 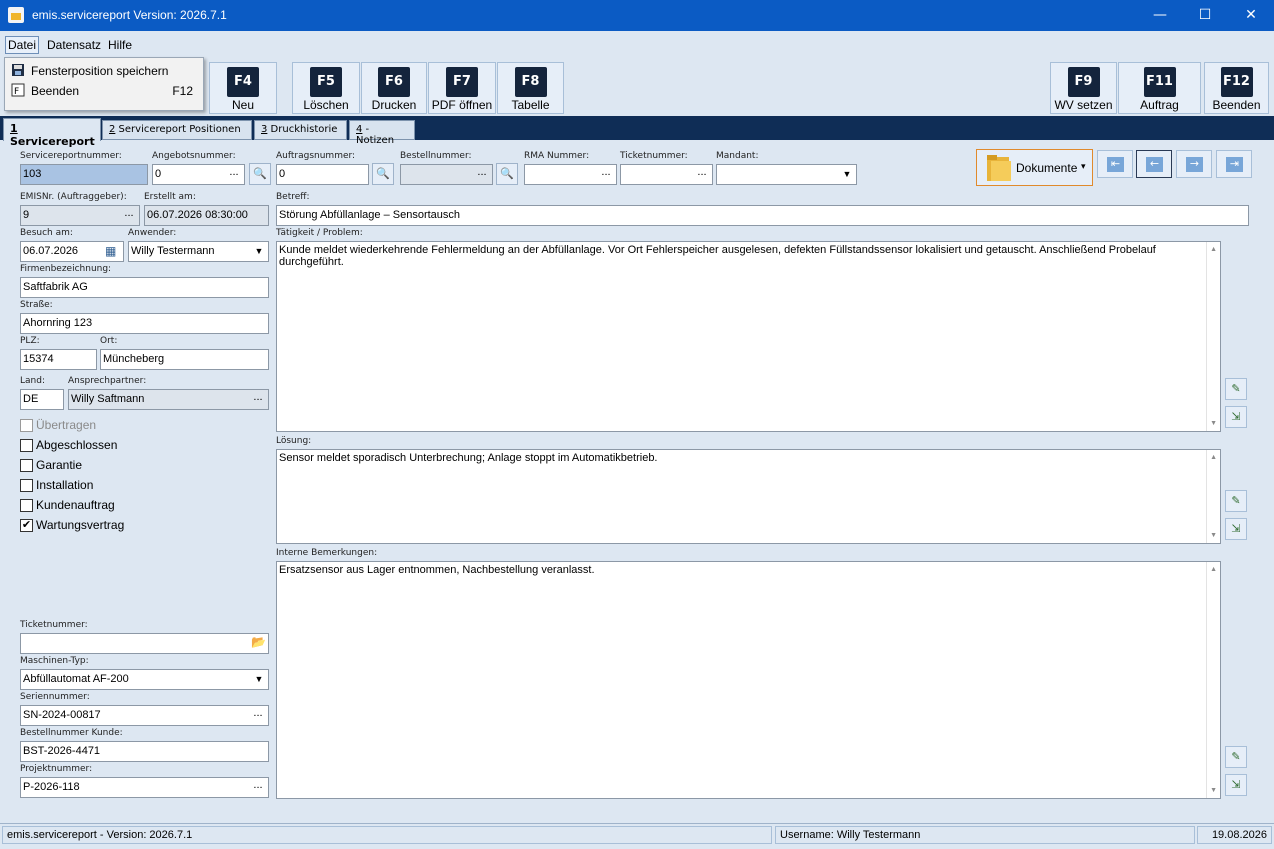 I want to click on ticketnummer-field: 📂, so click(x=144, y=643).